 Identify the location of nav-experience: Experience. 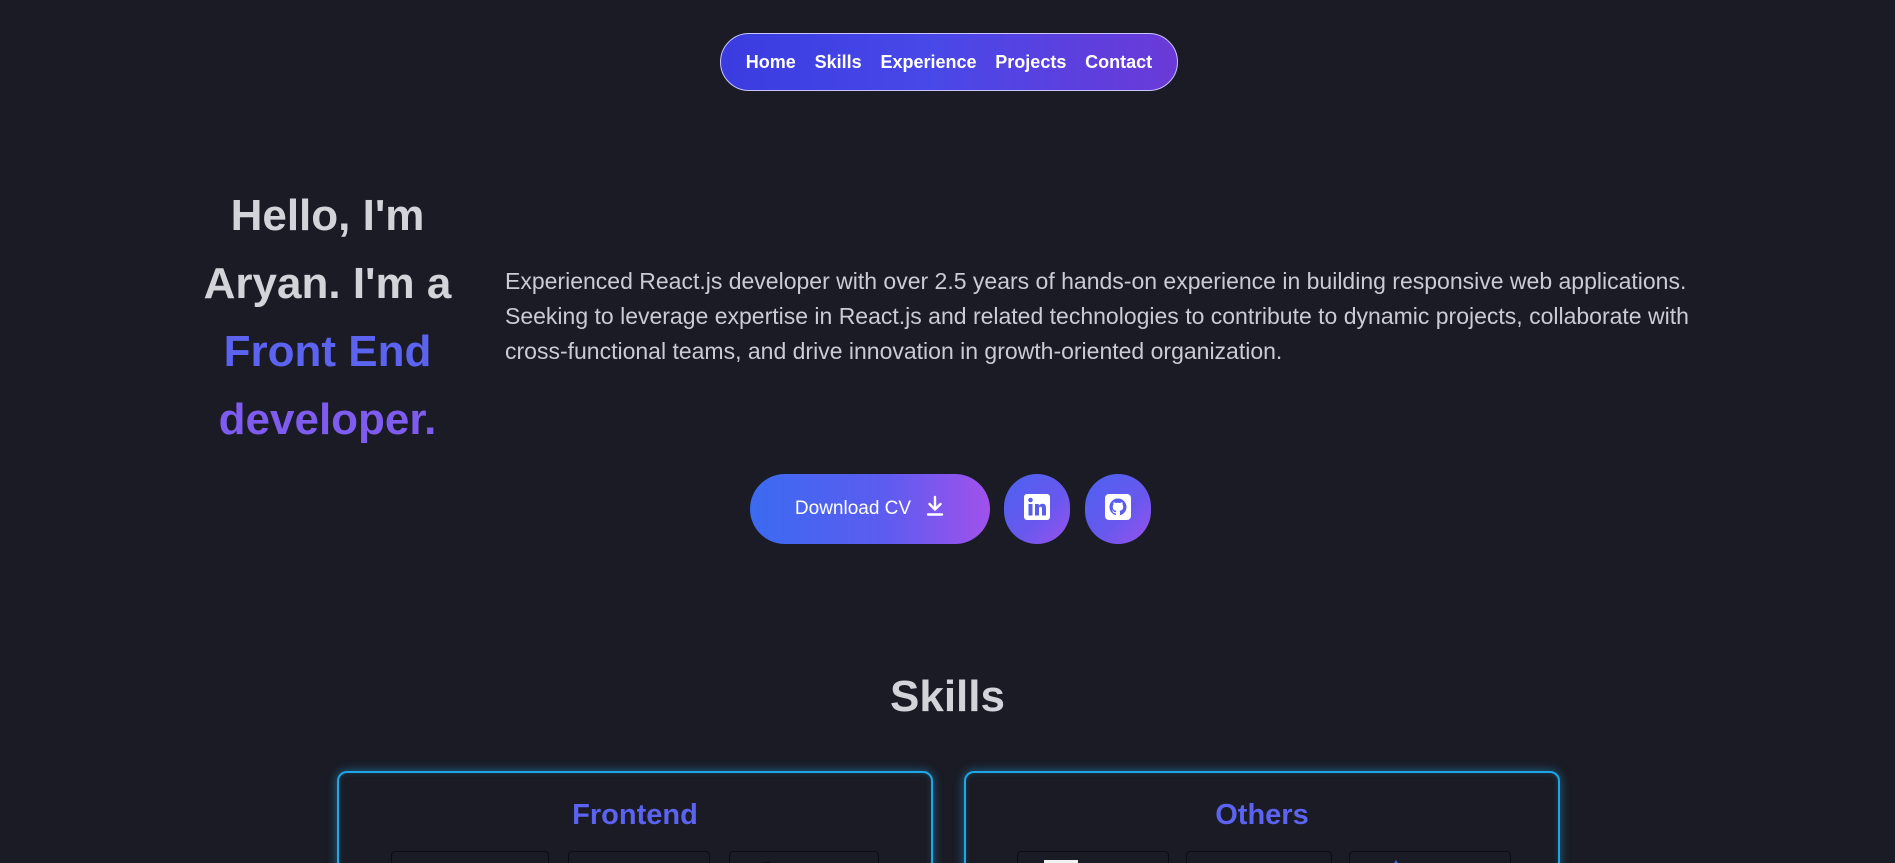
(928, 62).